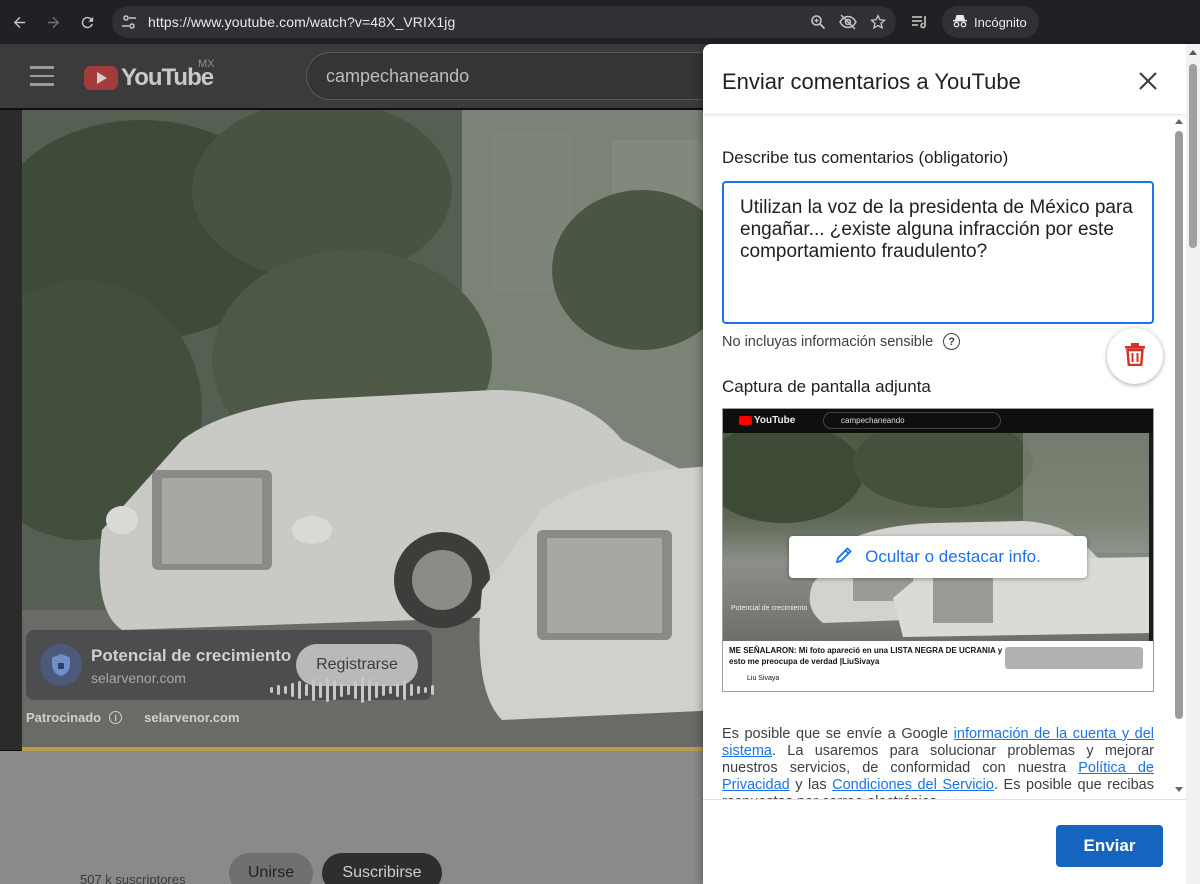 The width and height of the screenshot is (1200, 884). I want to click on player-edge, so click(11, 430).